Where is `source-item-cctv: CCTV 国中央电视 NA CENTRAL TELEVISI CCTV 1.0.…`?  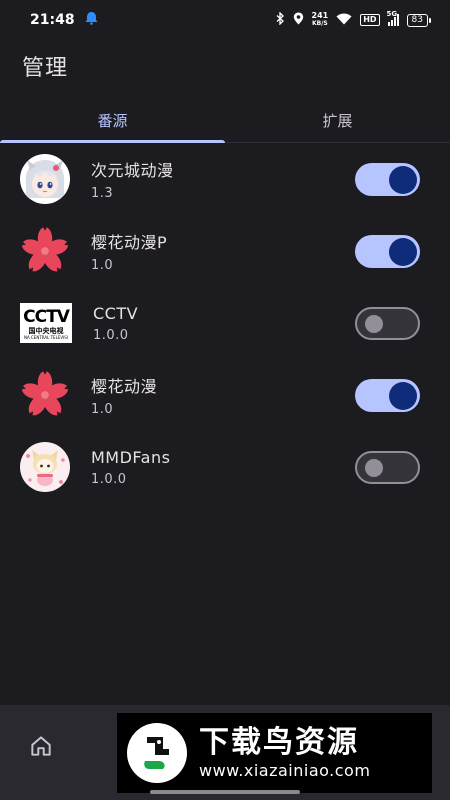
source-item-cctv: CCTV 国中央电视 NA CENTRAL TELEVISI CCTV 1.0.… is located at coordinates (225, 323).